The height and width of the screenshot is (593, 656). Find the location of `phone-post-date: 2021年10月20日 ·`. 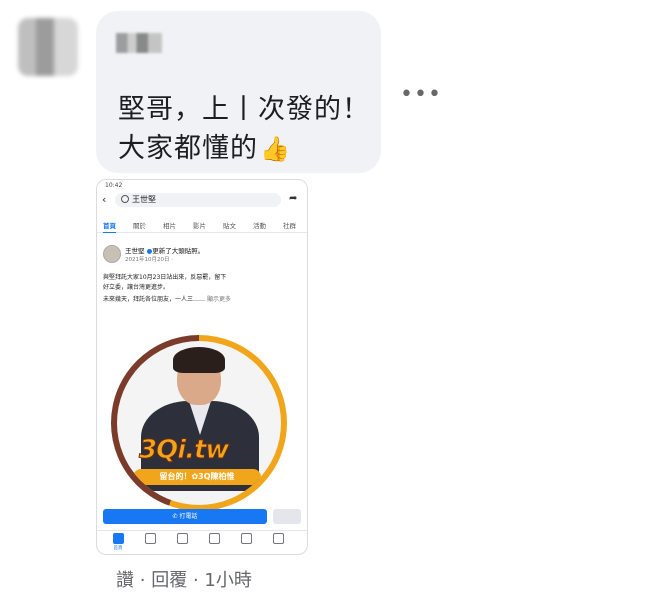

phone-post-date: 2021年10月20日 · is located at coordinates (149, 260).